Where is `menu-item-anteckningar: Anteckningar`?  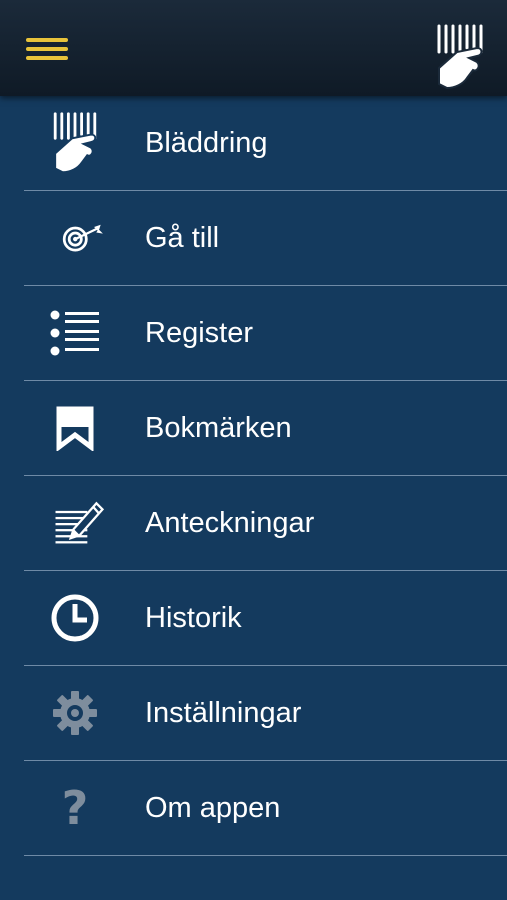 menu-item-anteckningar: Anteckningar is located at coordinates (253, 523).